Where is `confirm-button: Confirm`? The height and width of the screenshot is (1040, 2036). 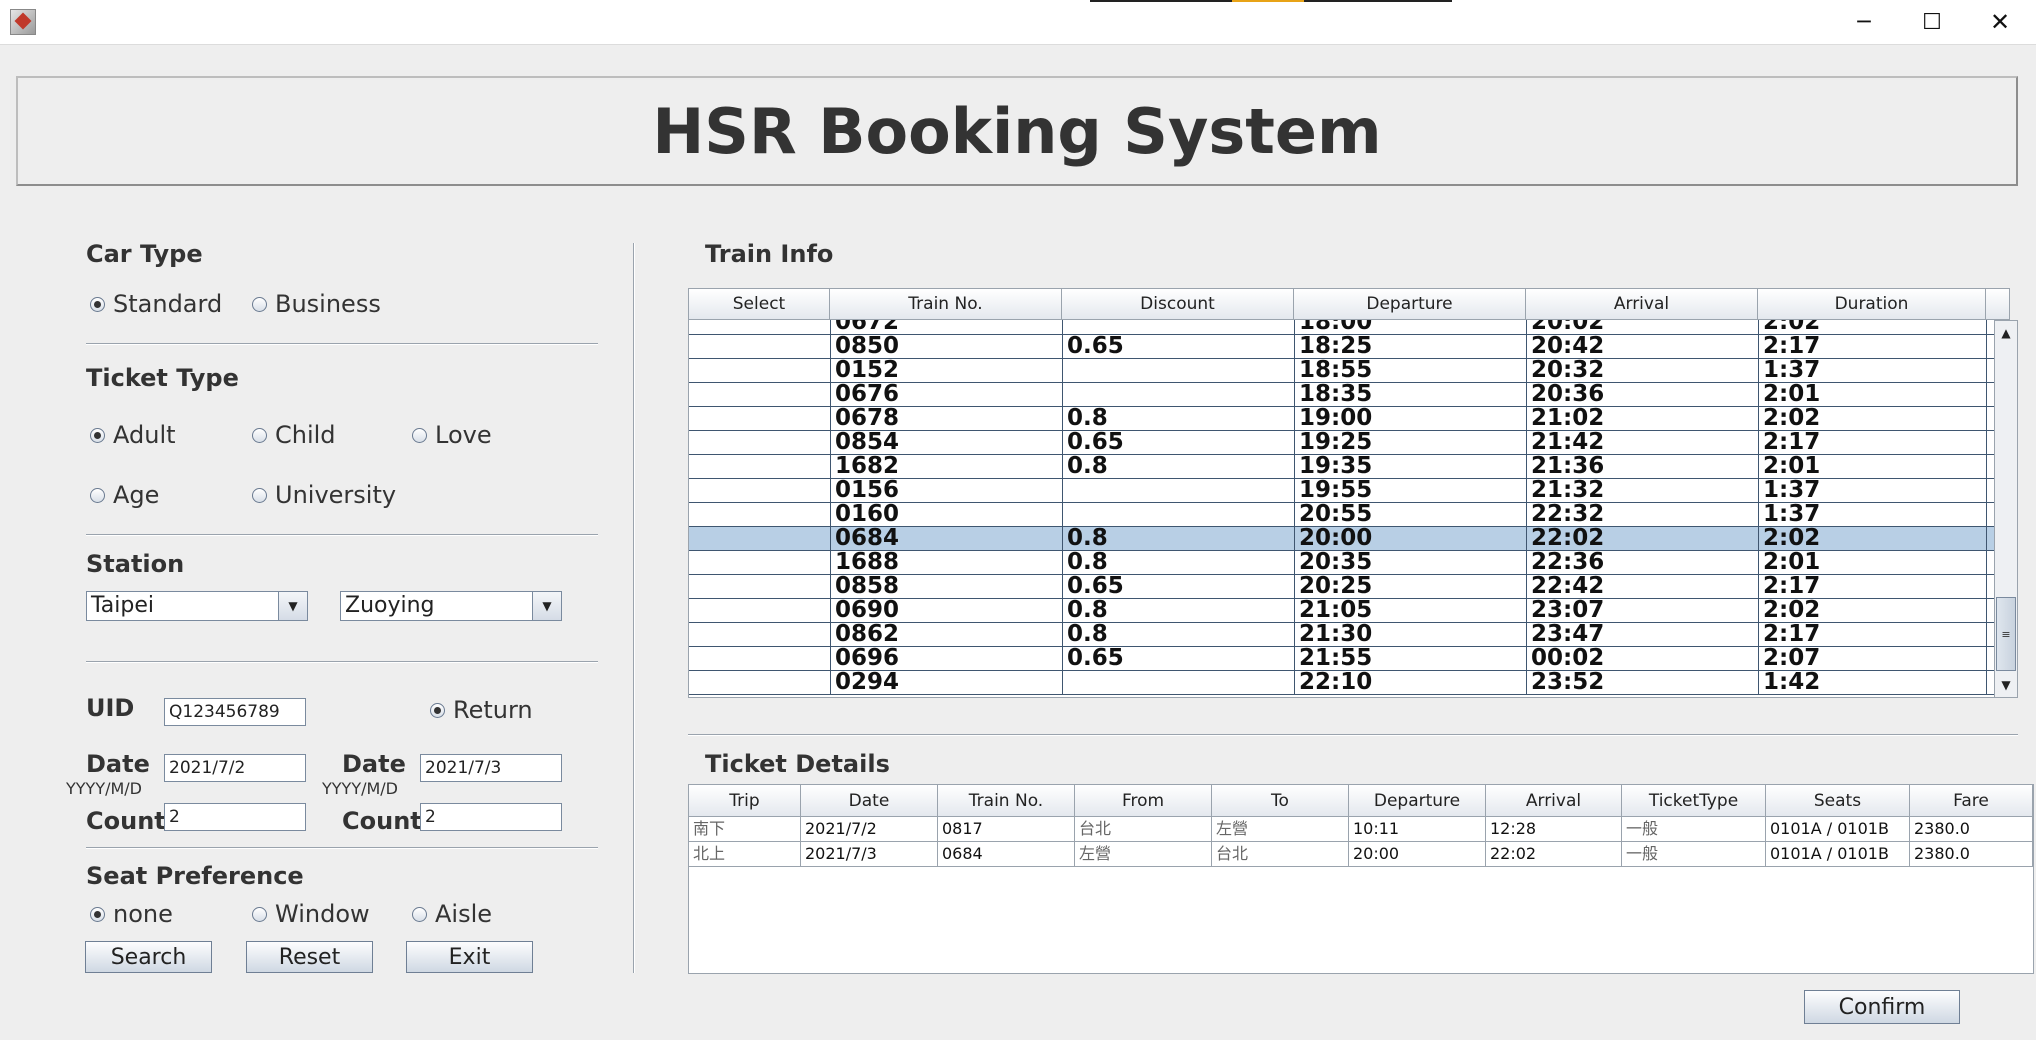 confirm-button: Confirm is located at coordinates (1882, 1007).